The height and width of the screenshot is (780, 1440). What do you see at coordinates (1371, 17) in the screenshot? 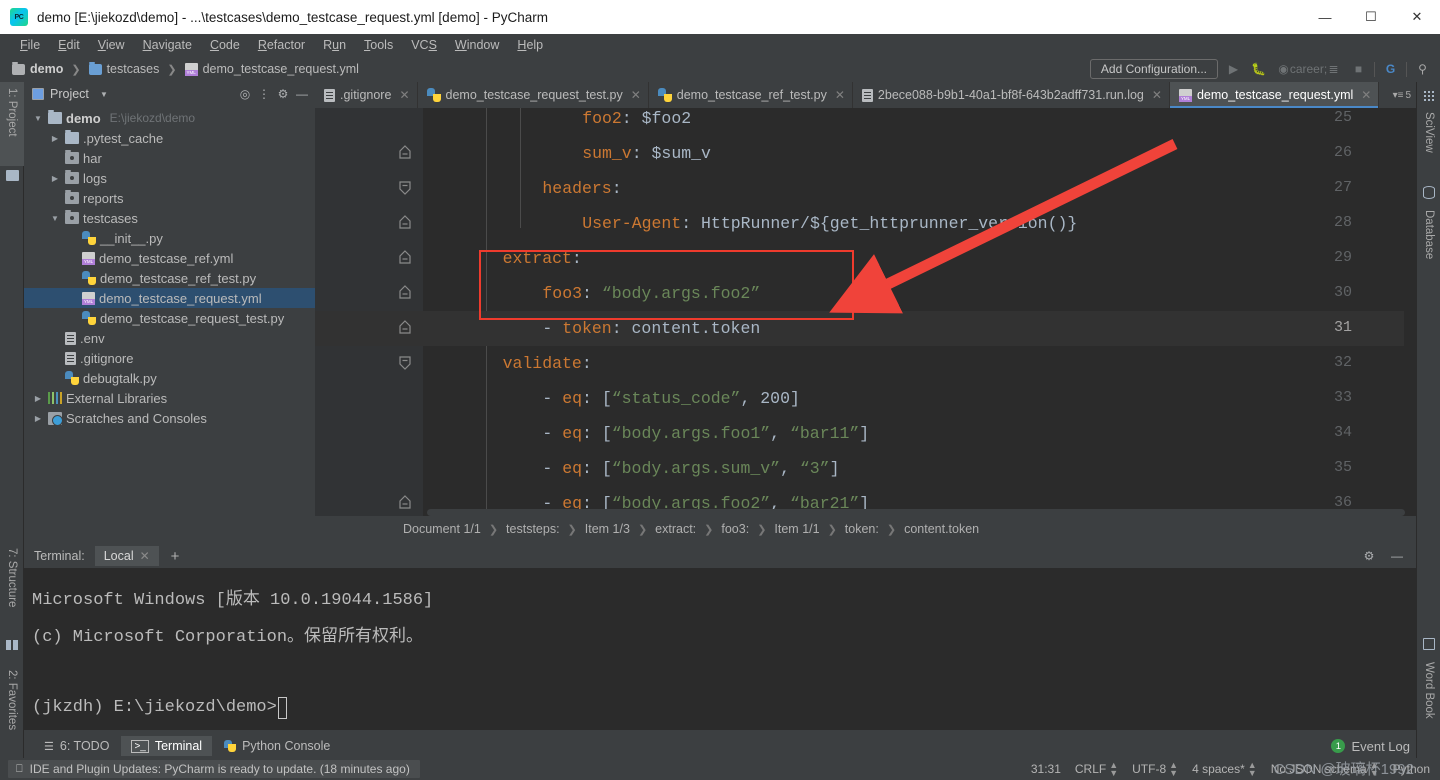
I see `maximize-button: ☐` at bounding box center [1371, 17].